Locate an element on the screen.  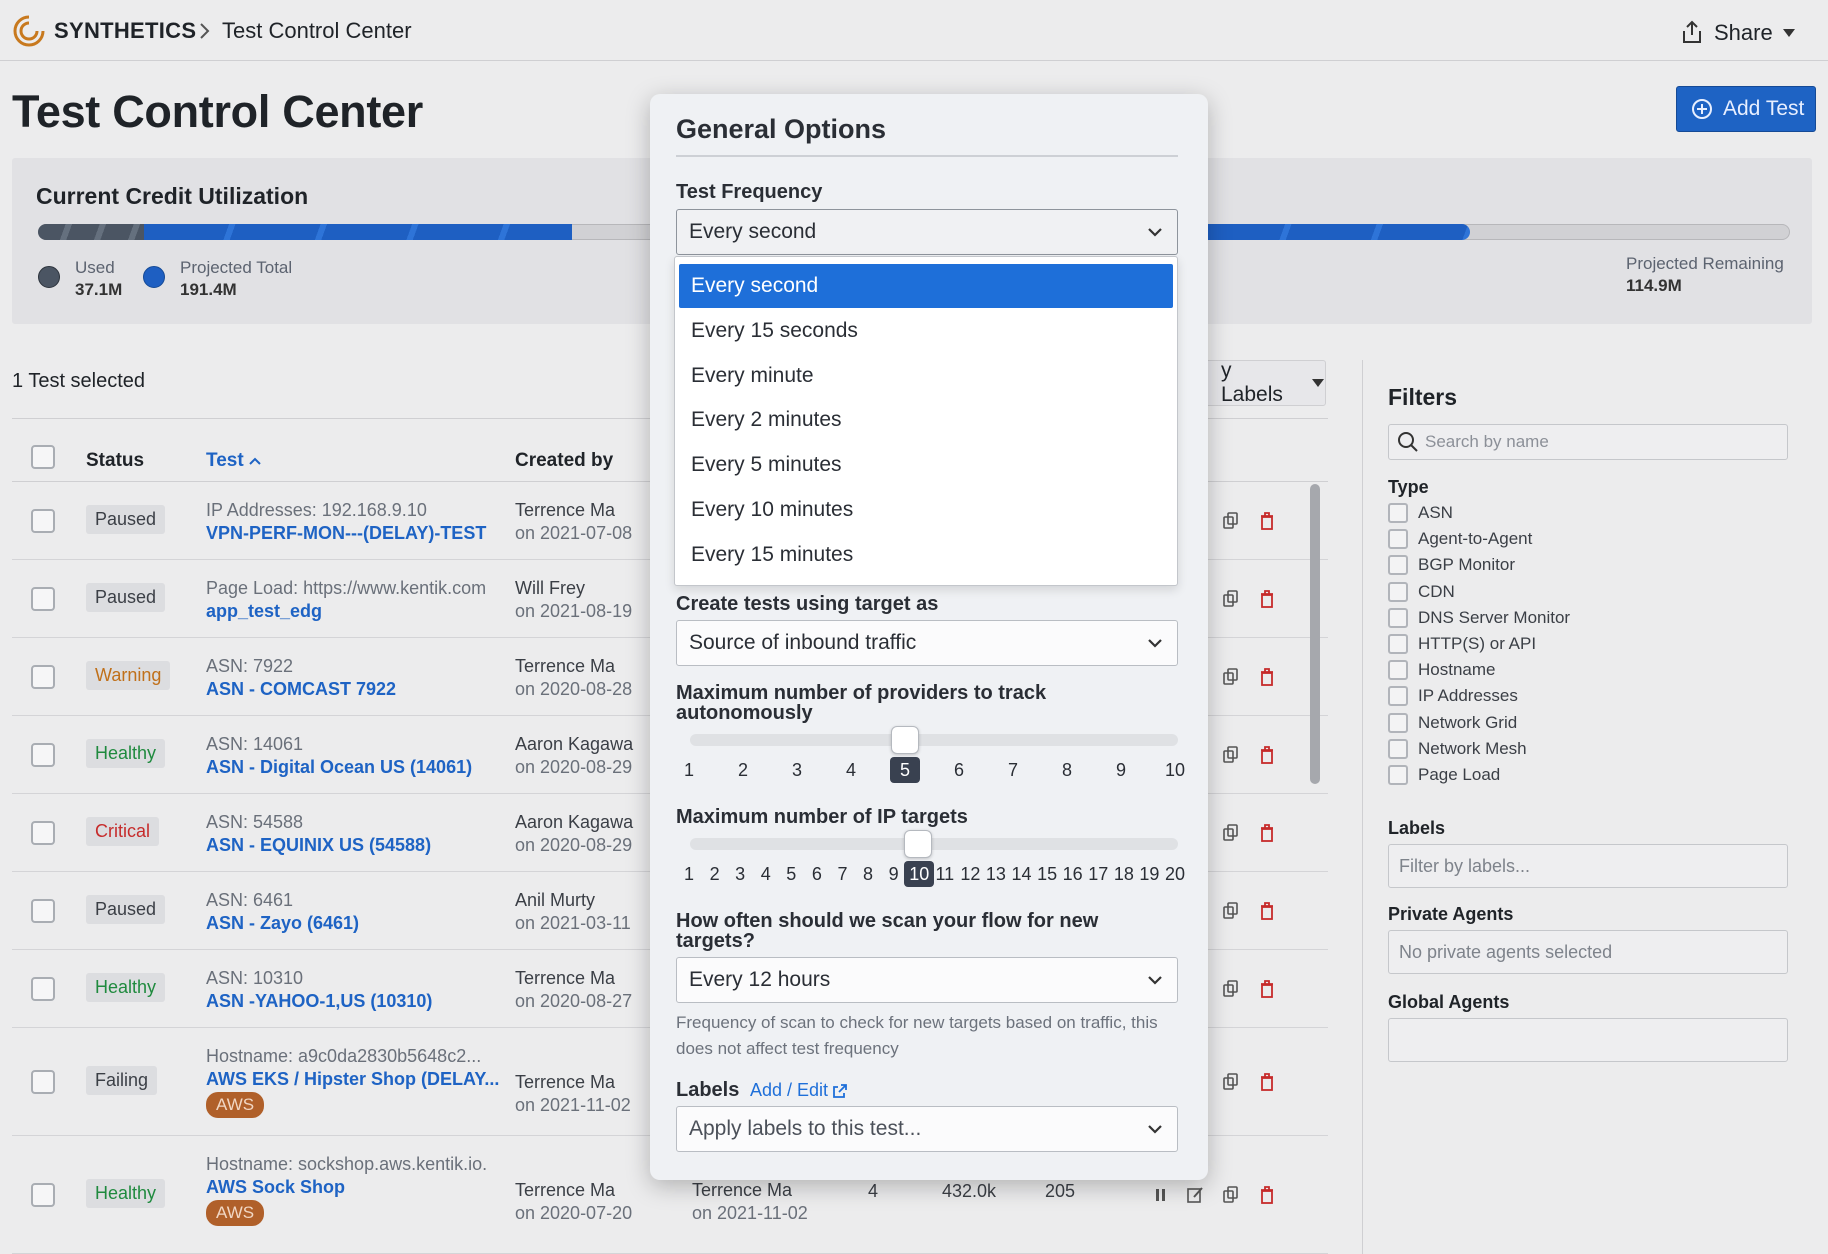
type-filter-option: Network Mesh is located at coordinates (1457, 748).